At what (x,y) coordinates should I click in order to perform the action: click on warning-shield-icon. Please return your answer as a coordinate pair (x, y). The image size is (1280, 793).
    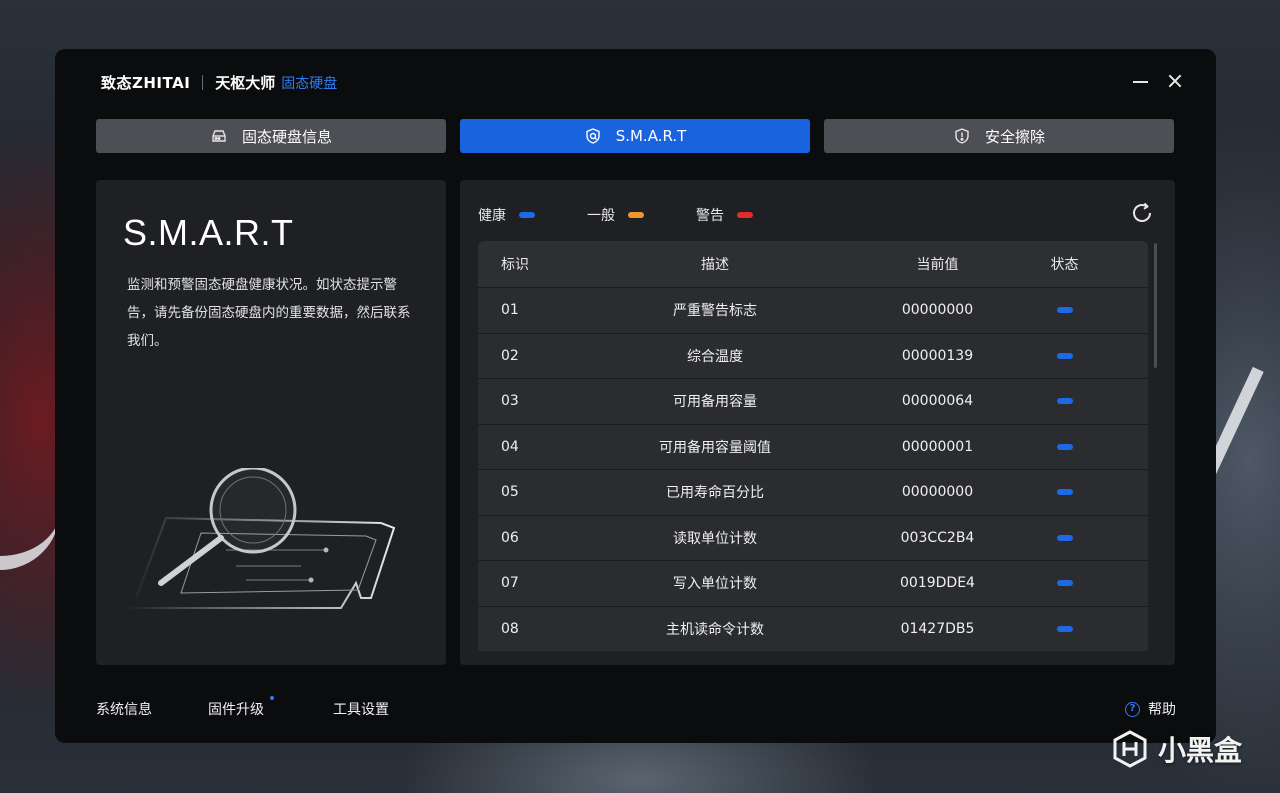
    Looking at the image, I should click on (962, 136).